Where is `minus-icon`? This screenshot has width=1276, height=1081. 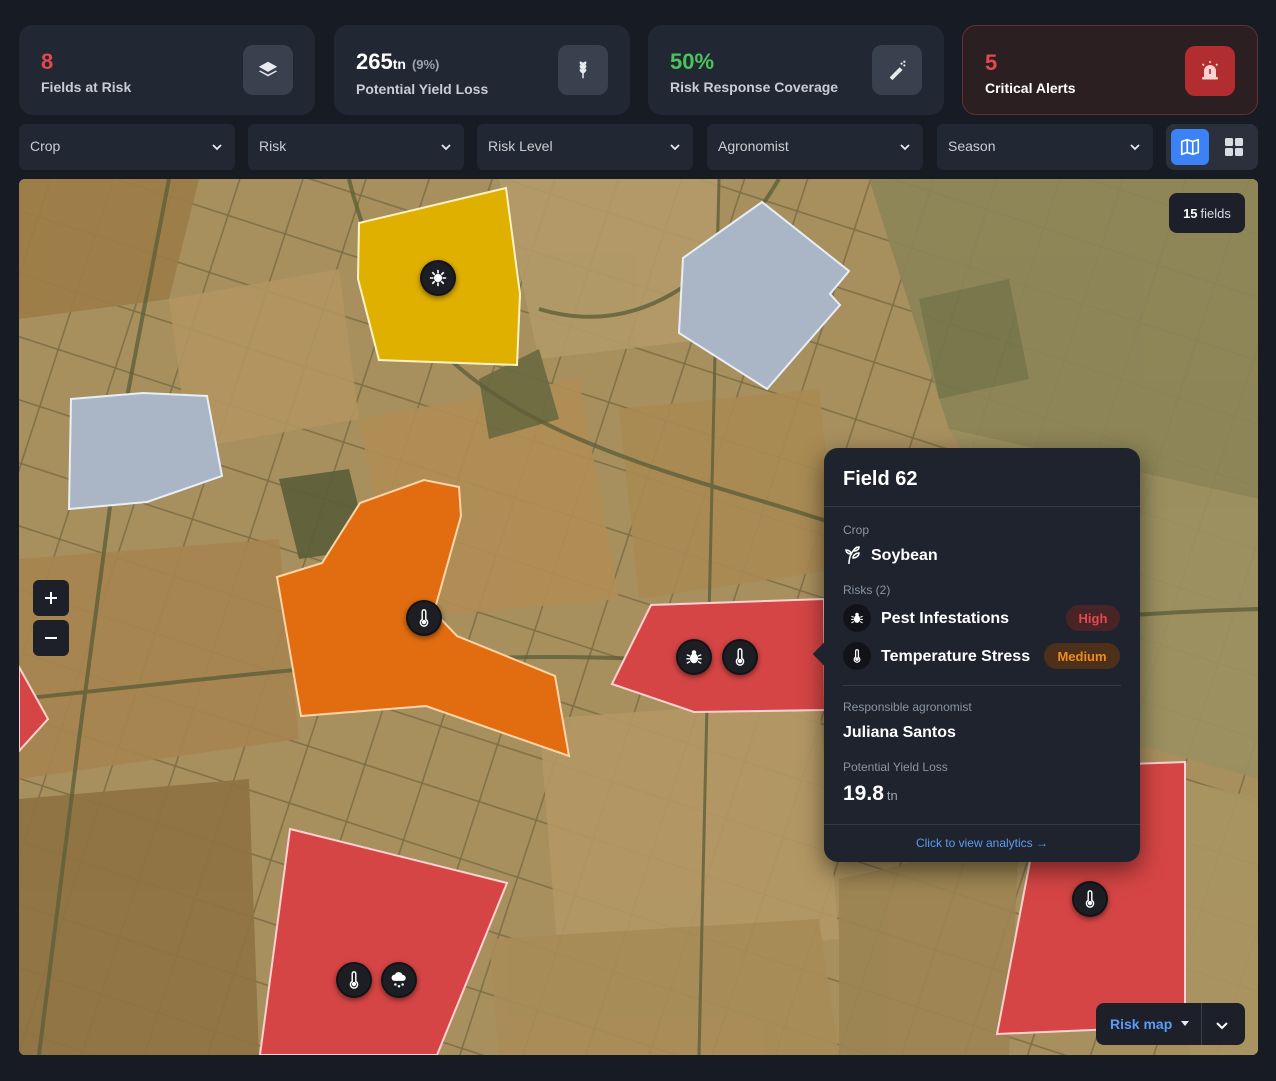 minus-icon is located at coordinates (51, 638).